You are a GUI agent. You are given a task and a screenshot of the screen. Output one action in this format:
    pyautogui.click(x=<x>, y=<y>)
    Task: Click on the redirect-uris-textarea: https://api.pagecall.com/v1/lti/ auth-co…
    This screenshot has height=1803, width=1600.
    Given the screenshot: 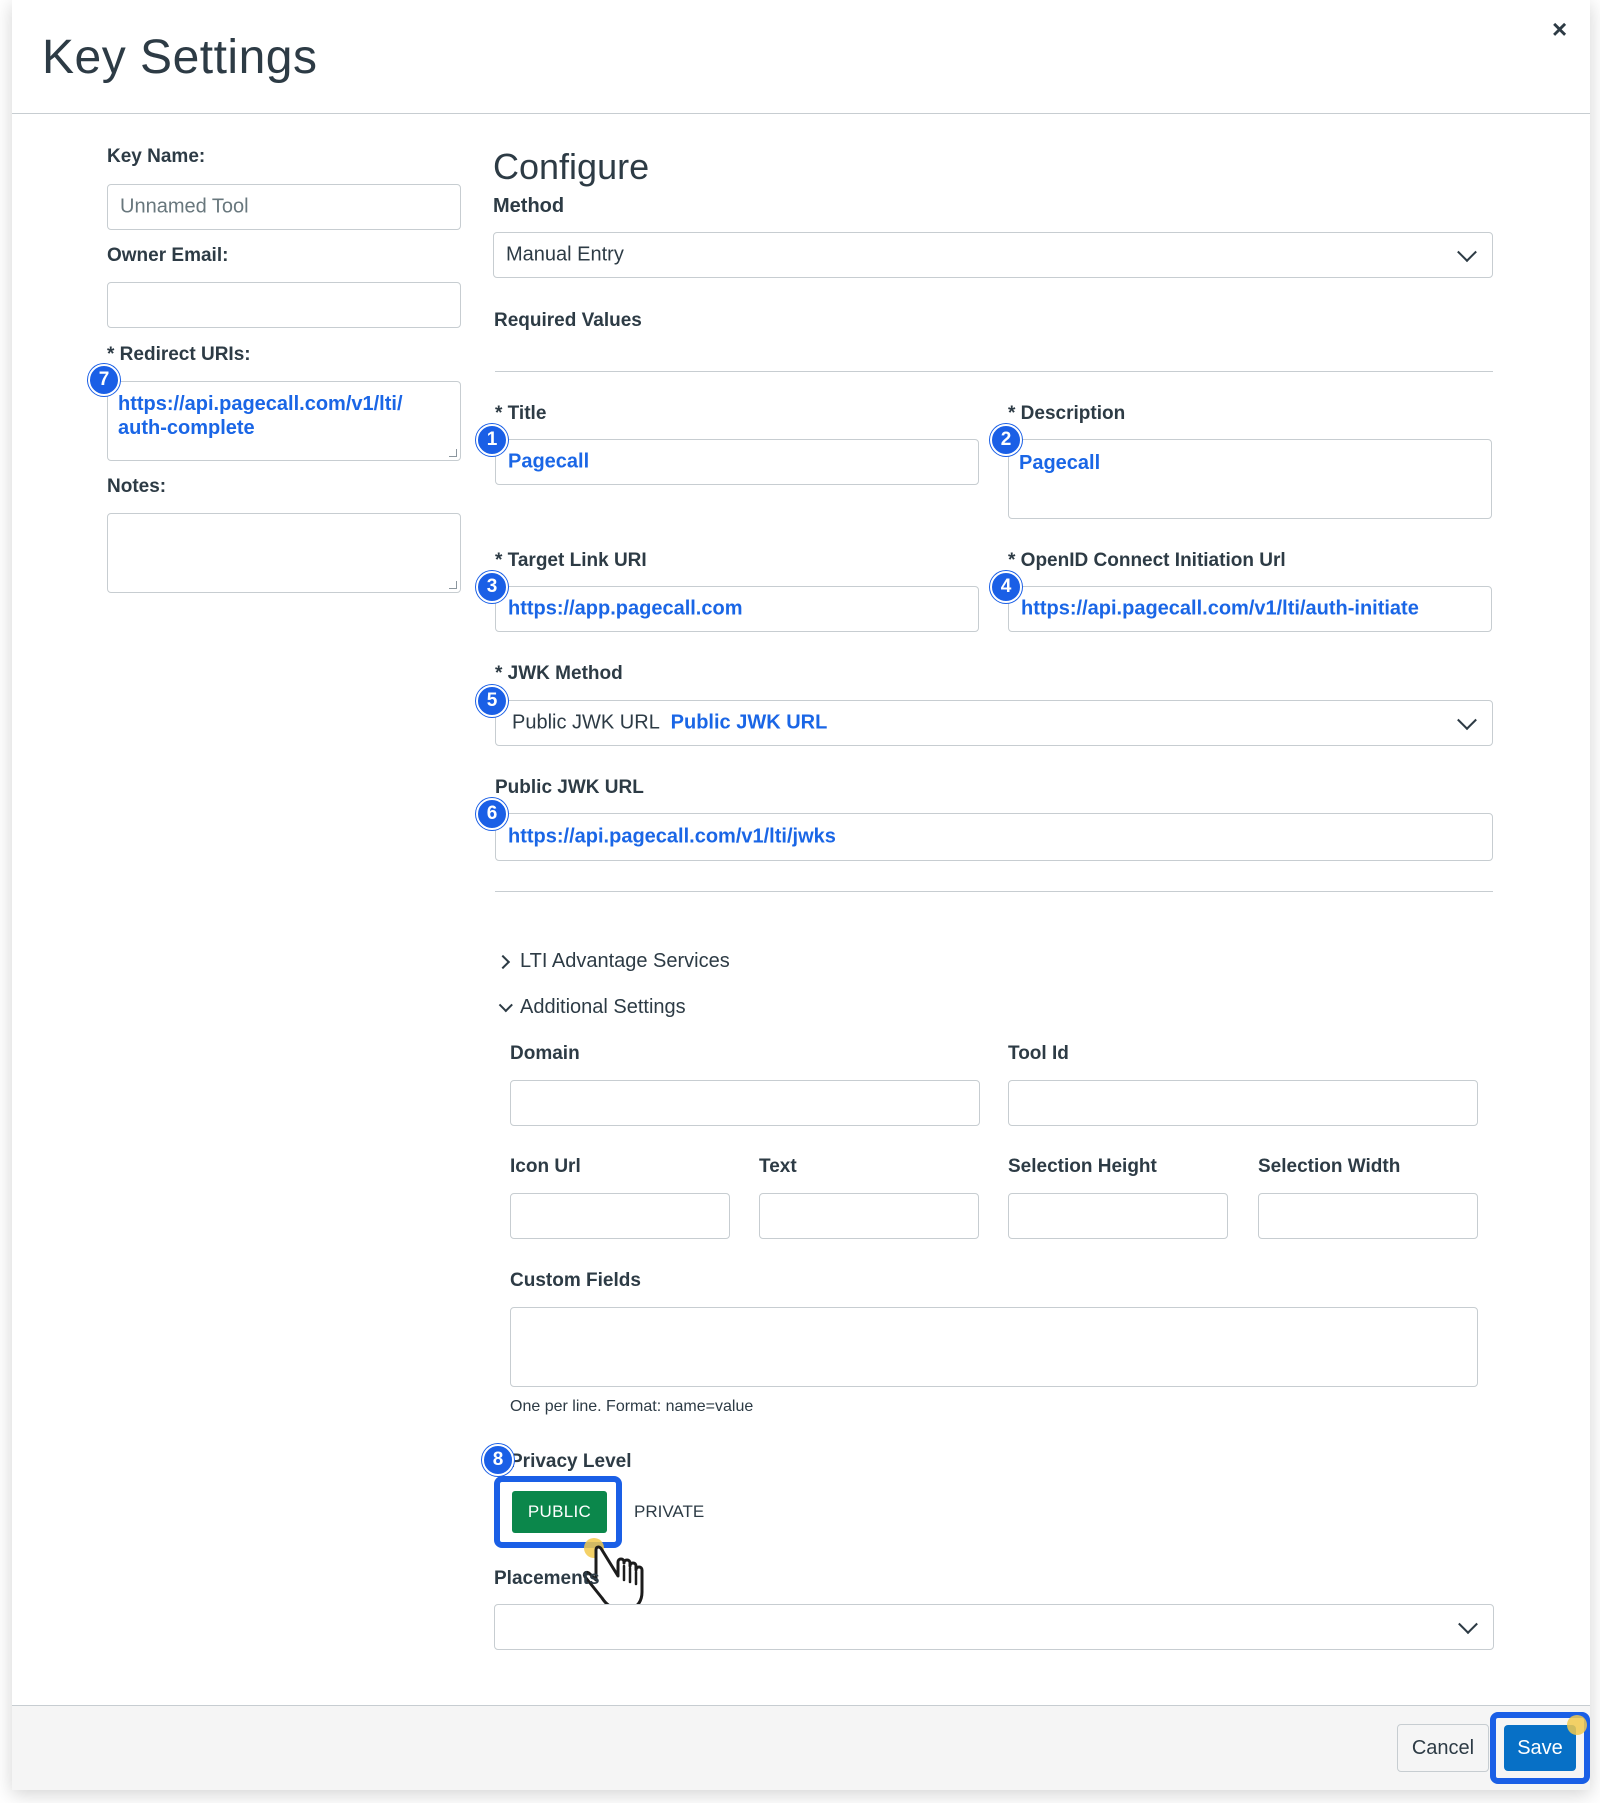 What is the action you would take?
    pyautogui.click(x=284, y=421)
    